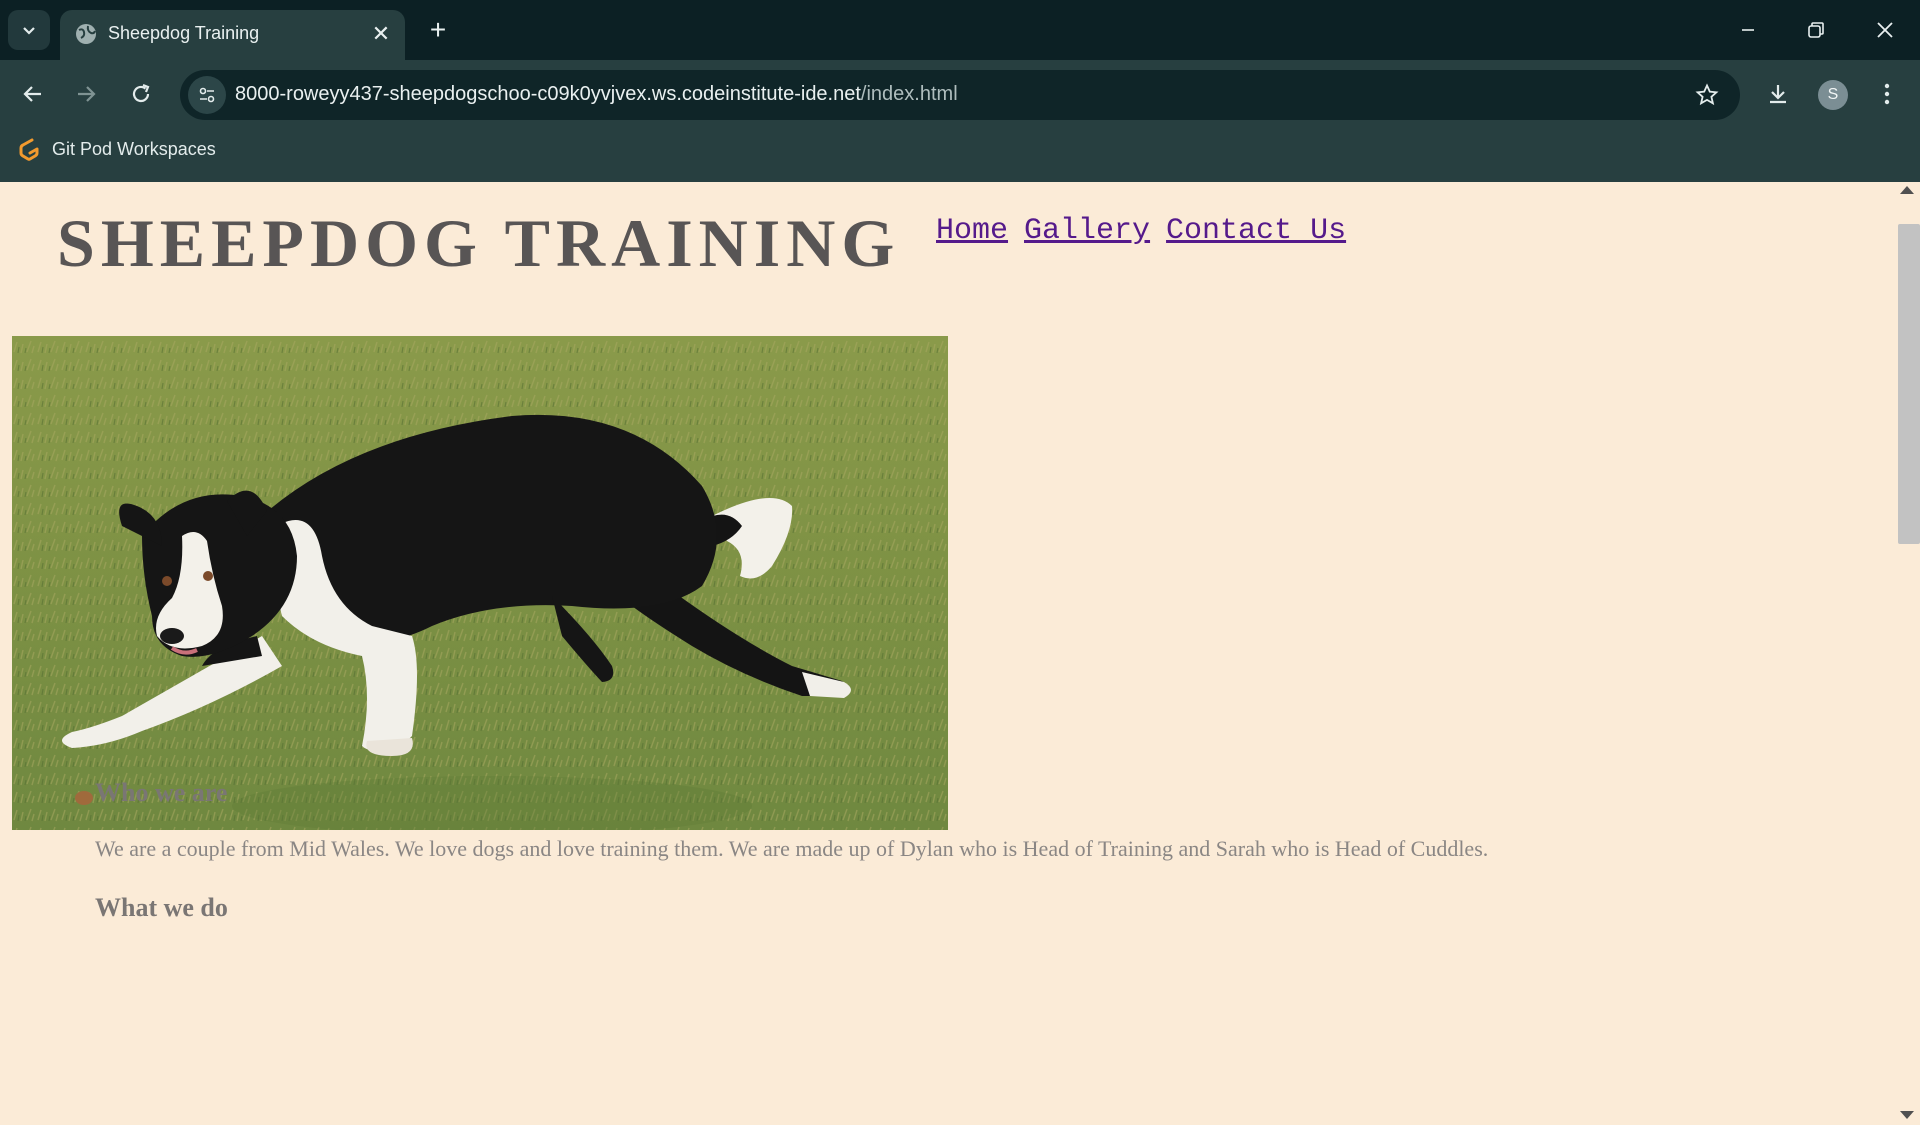 The image size is (1920, 1125). I want to click on nav-link-gallery: Gallery, so click(1087, 231).